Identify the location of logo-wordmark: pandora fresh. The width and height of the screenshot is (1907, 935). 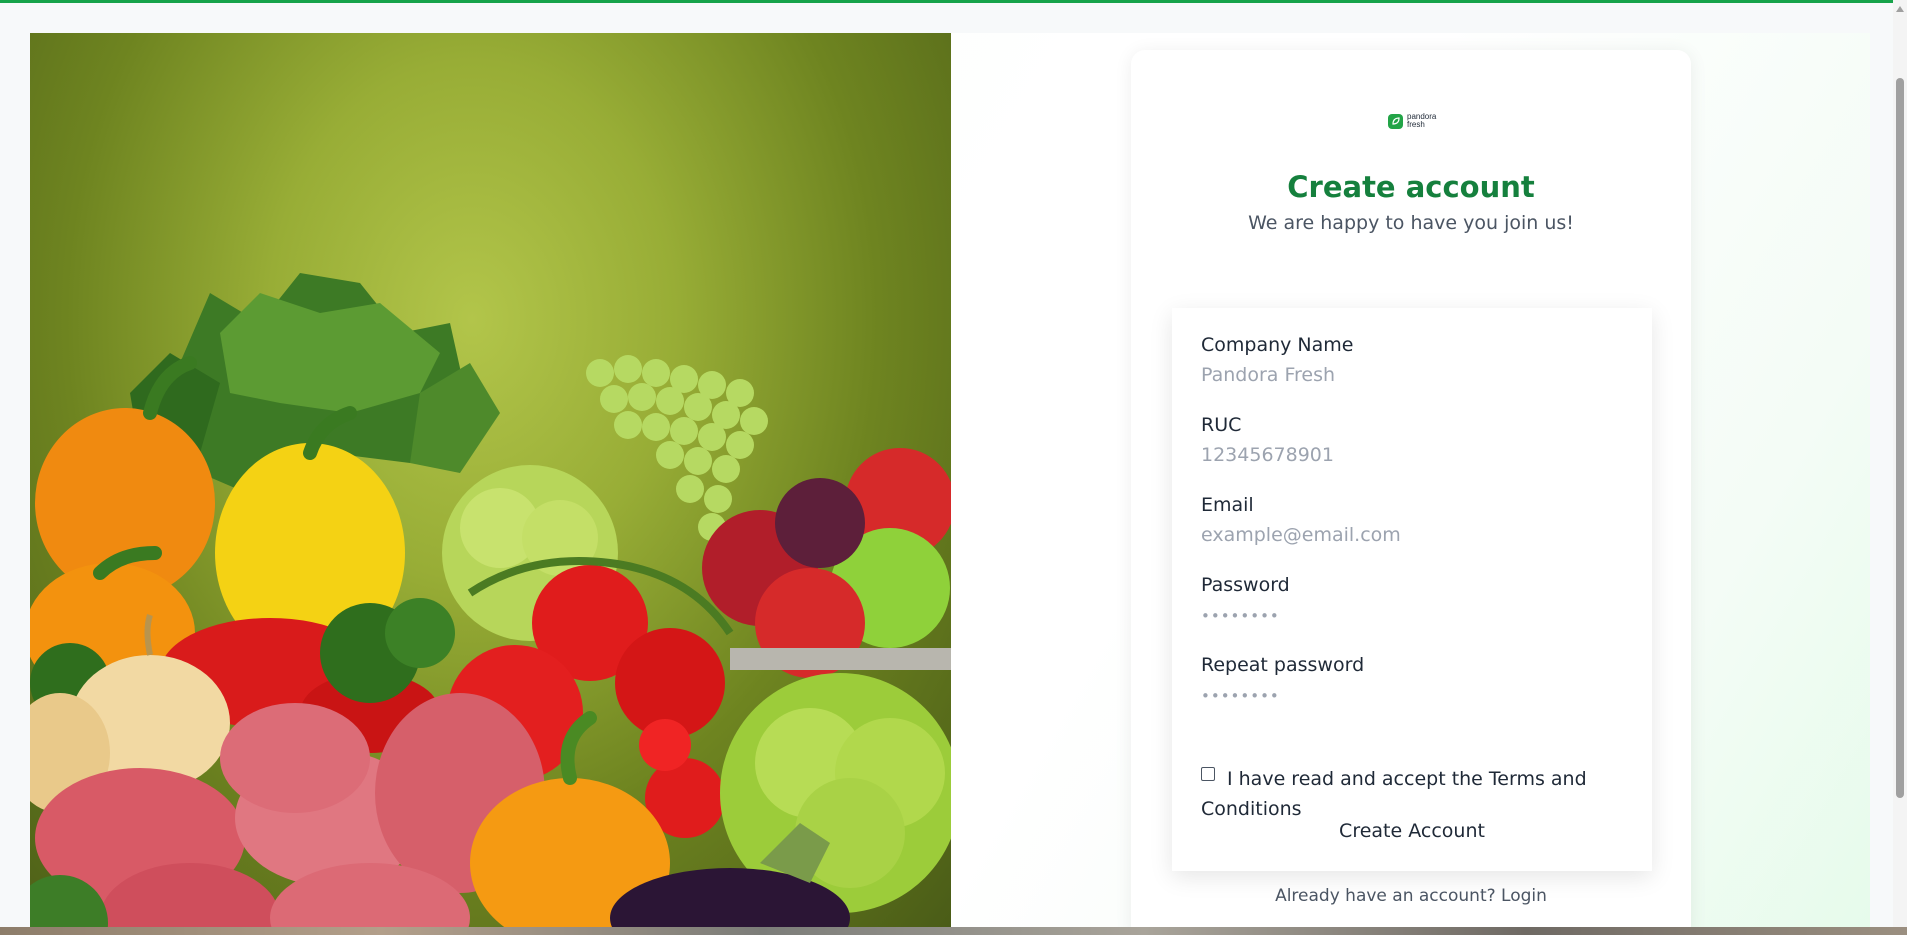
(1421, 121).